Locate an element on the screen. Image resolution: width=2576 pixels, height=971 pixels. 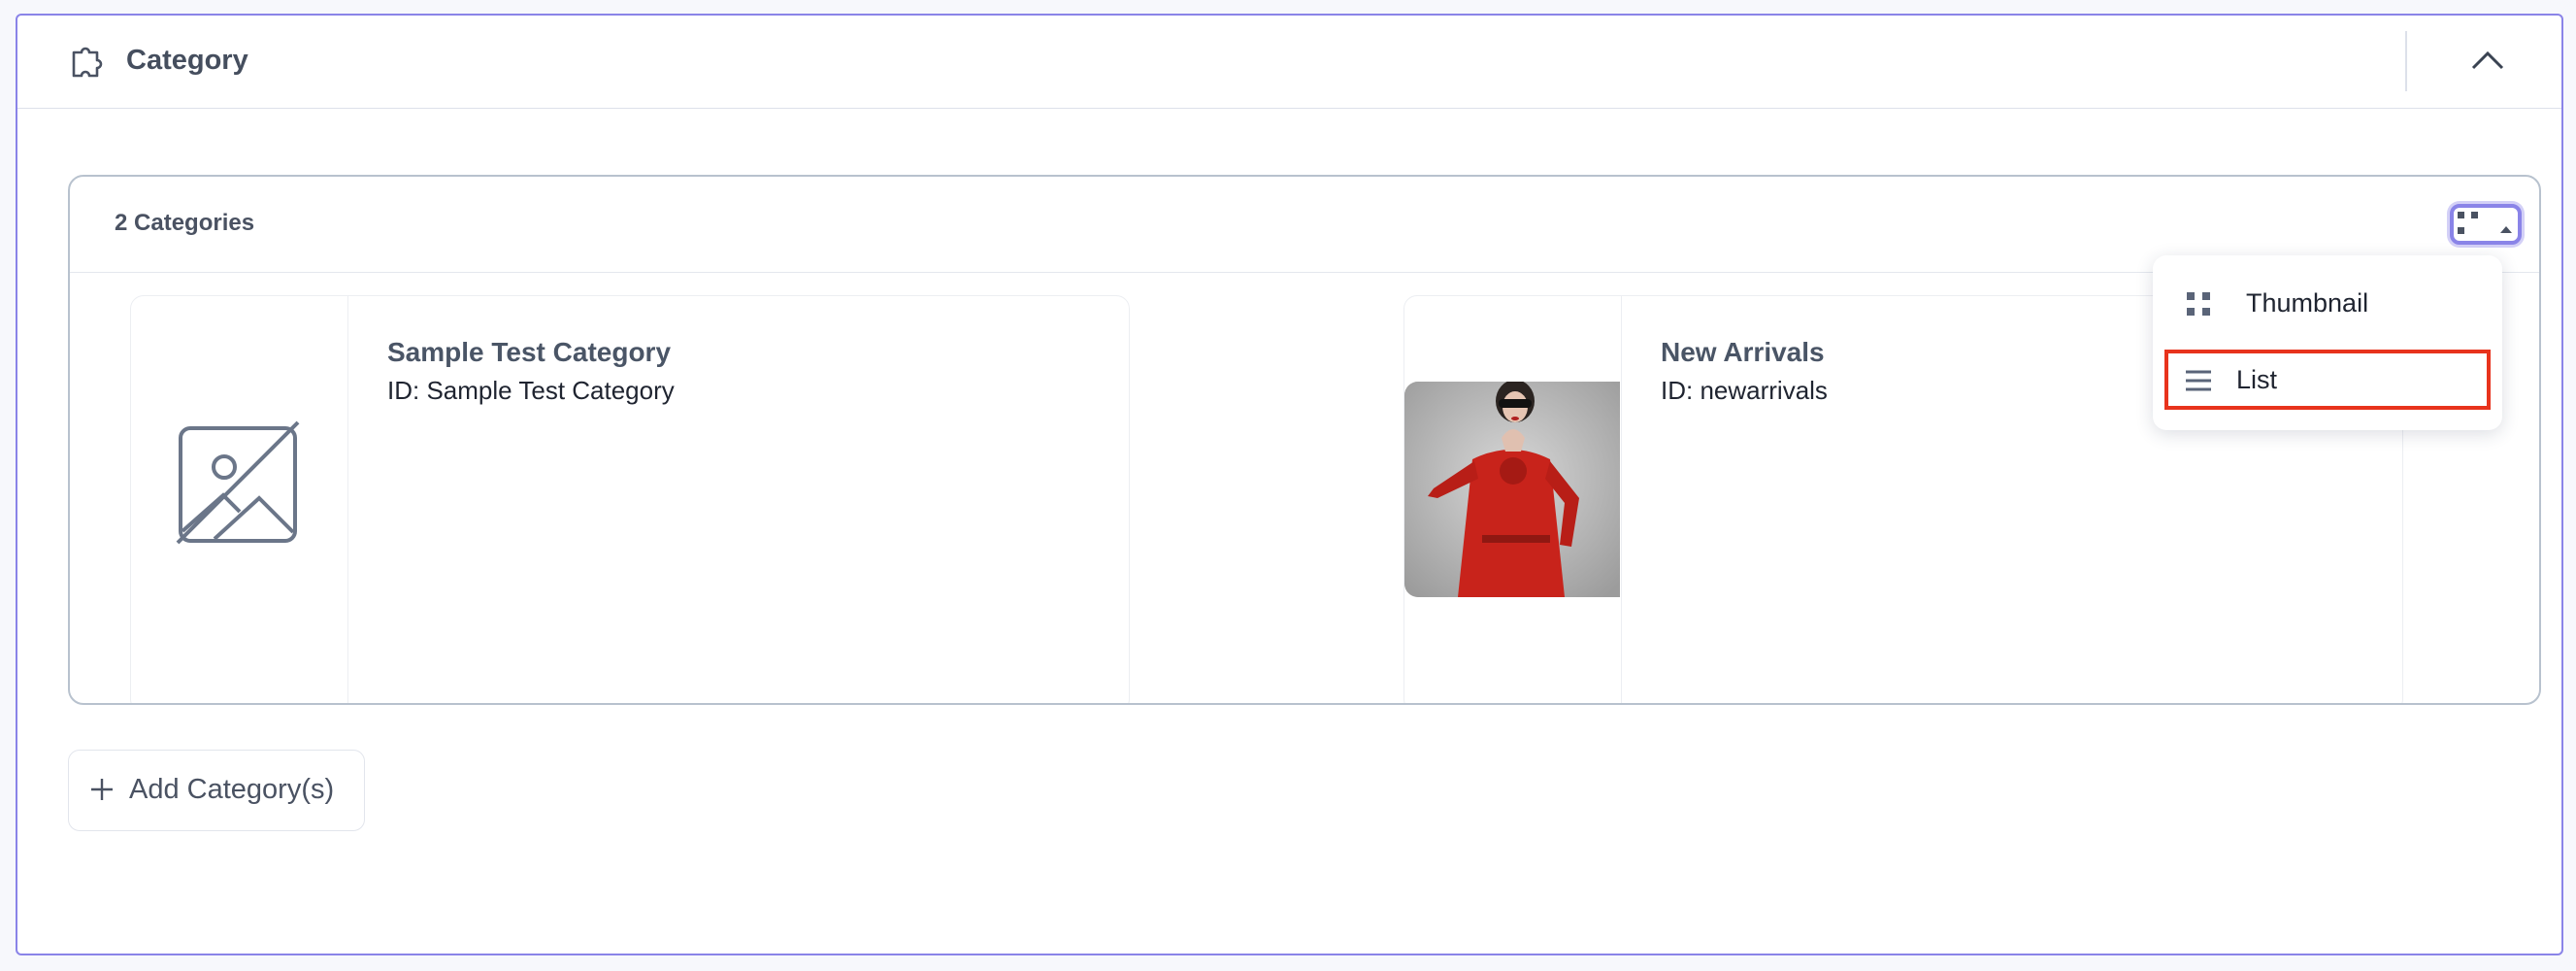
view-menu-item-thumbnail: Thumbnail is located at coordinates (2328, 303).